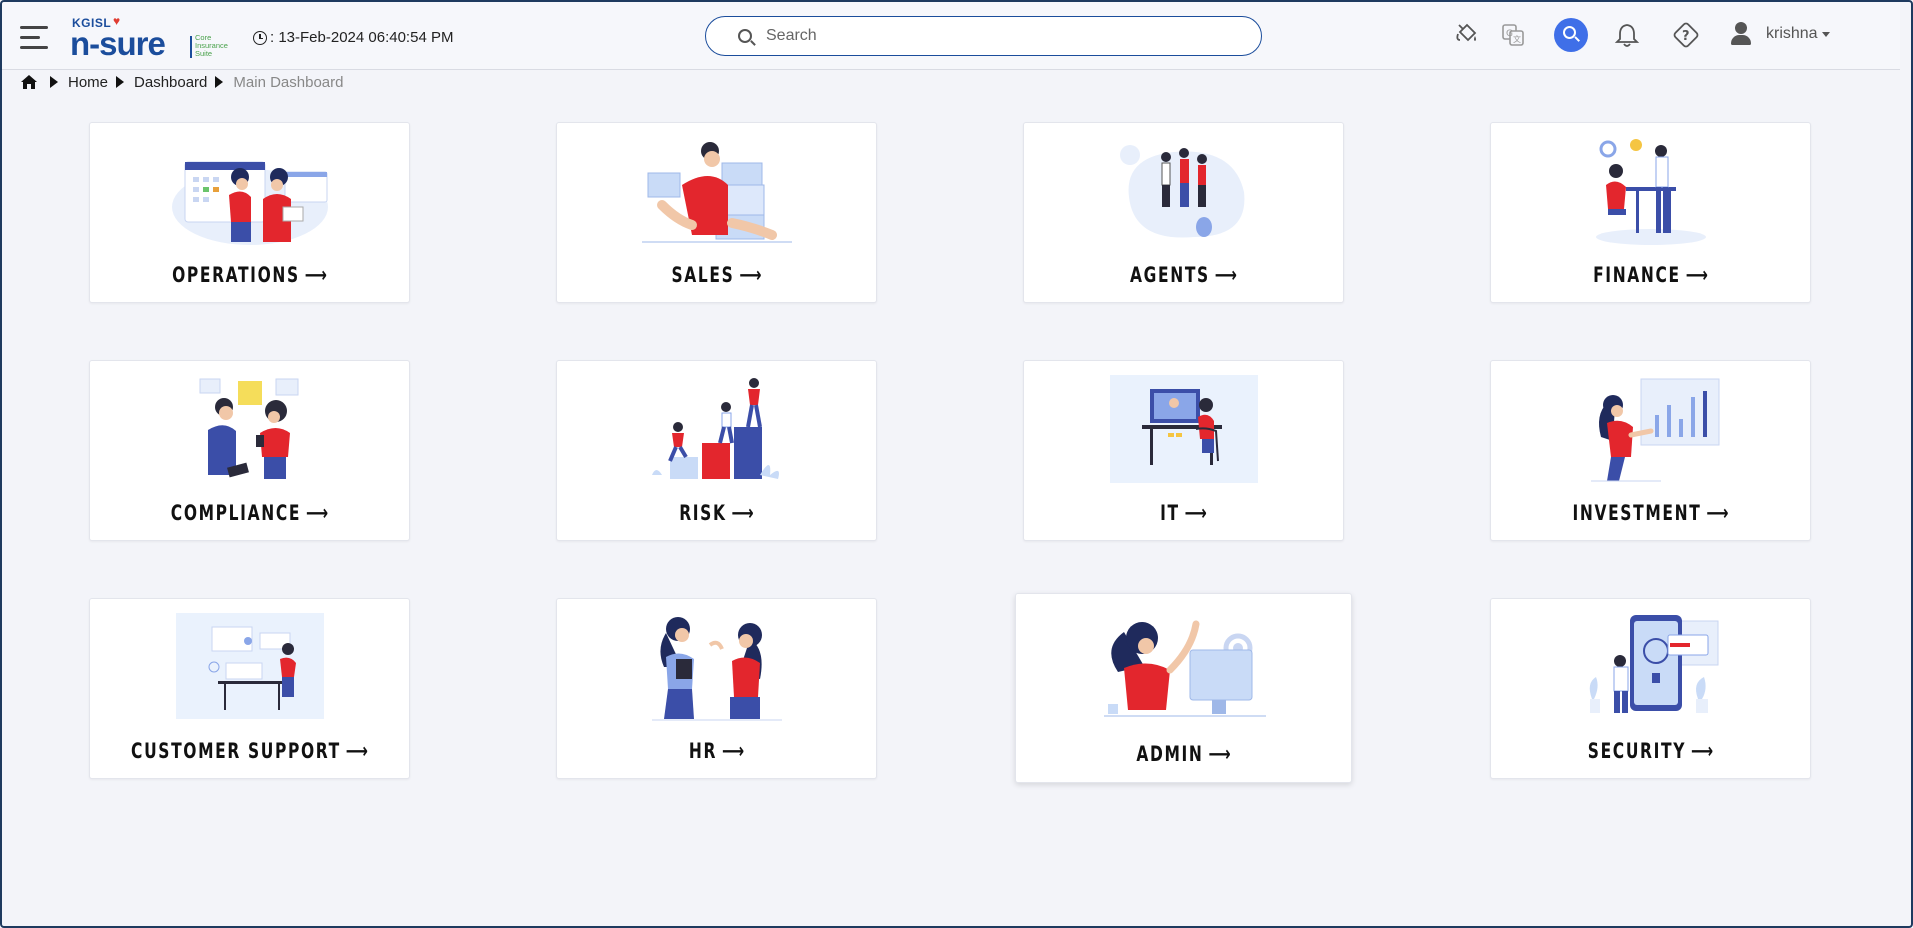  What do you see at coordinates (1650, 751) in the screenshot?
I see `card-label: SECURITY ⟶` at bounding box center [1650, 751].